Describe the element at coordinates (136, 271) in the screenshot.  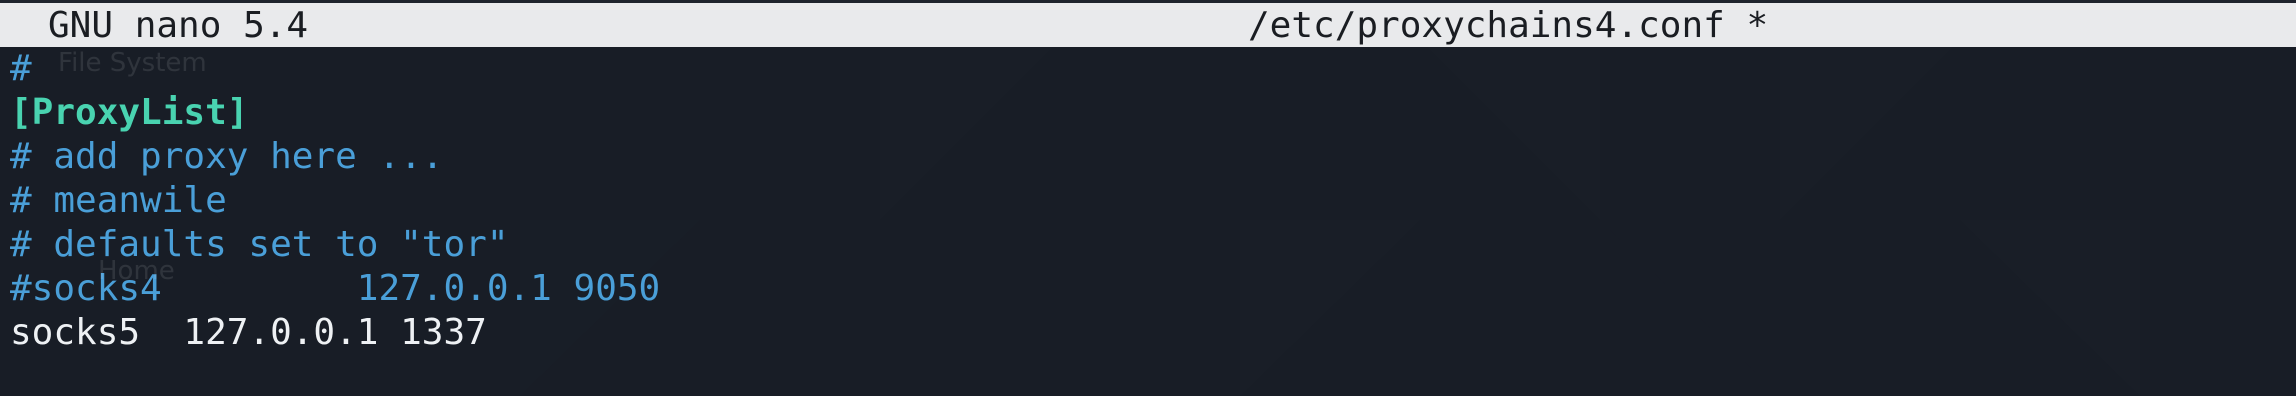
I see `desktop-label-home: Home` at that location.